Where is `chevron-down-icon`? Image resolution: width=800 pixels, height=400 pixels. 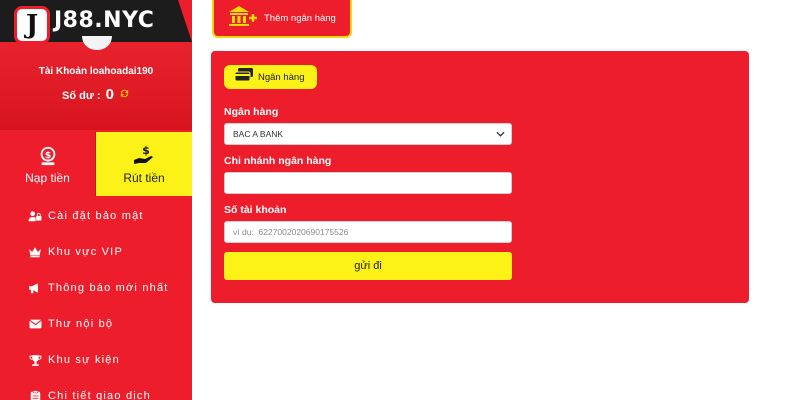
chevron-down-icon is located at coordinates (500, 134).